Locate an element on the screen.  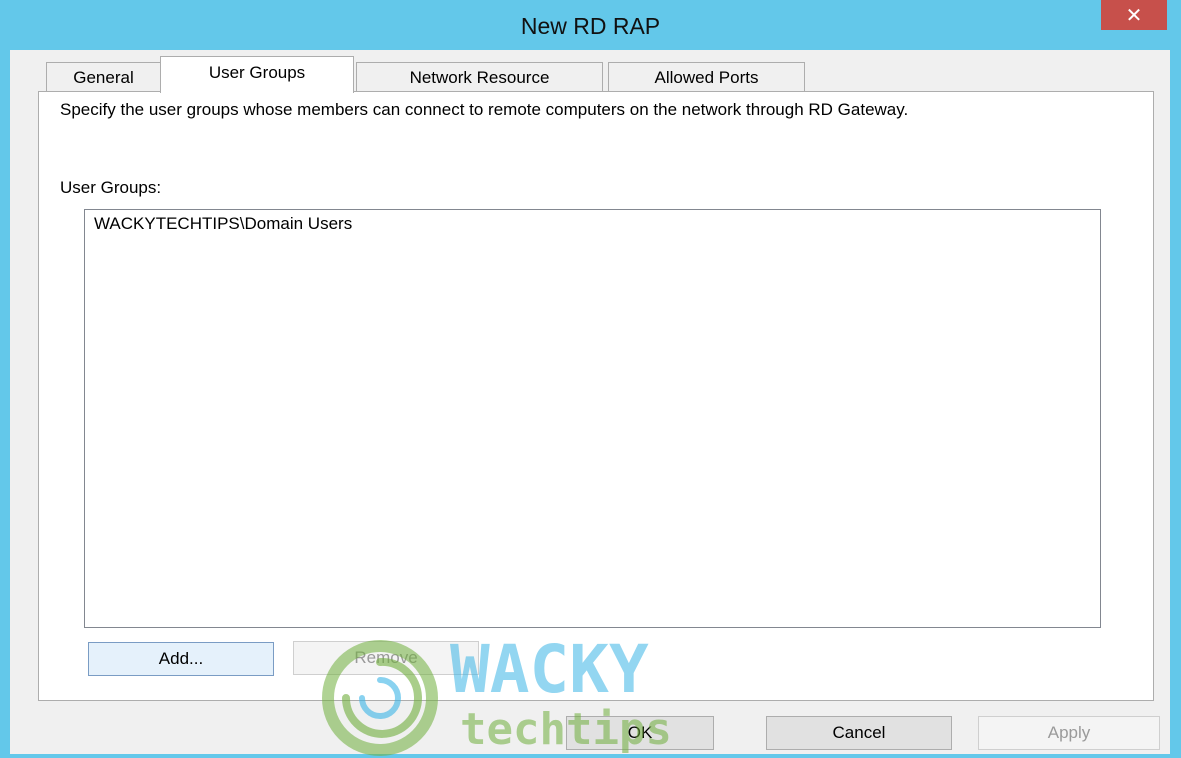
tab-network-resource: Network Resource is located at coordinates (479, 77).